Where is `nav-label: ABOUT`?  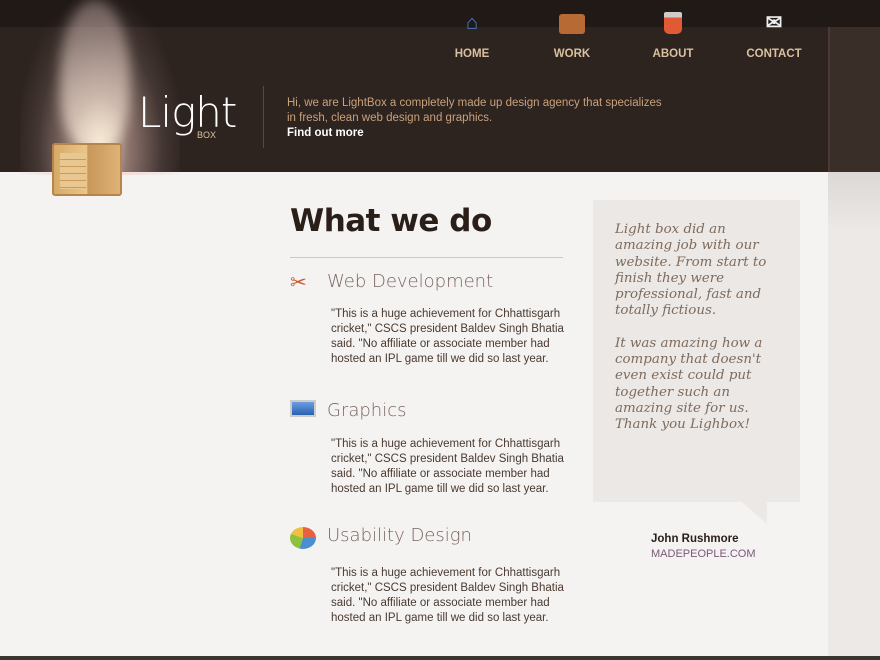
nav-label: ABOUT is located at coordinates (673, 54).